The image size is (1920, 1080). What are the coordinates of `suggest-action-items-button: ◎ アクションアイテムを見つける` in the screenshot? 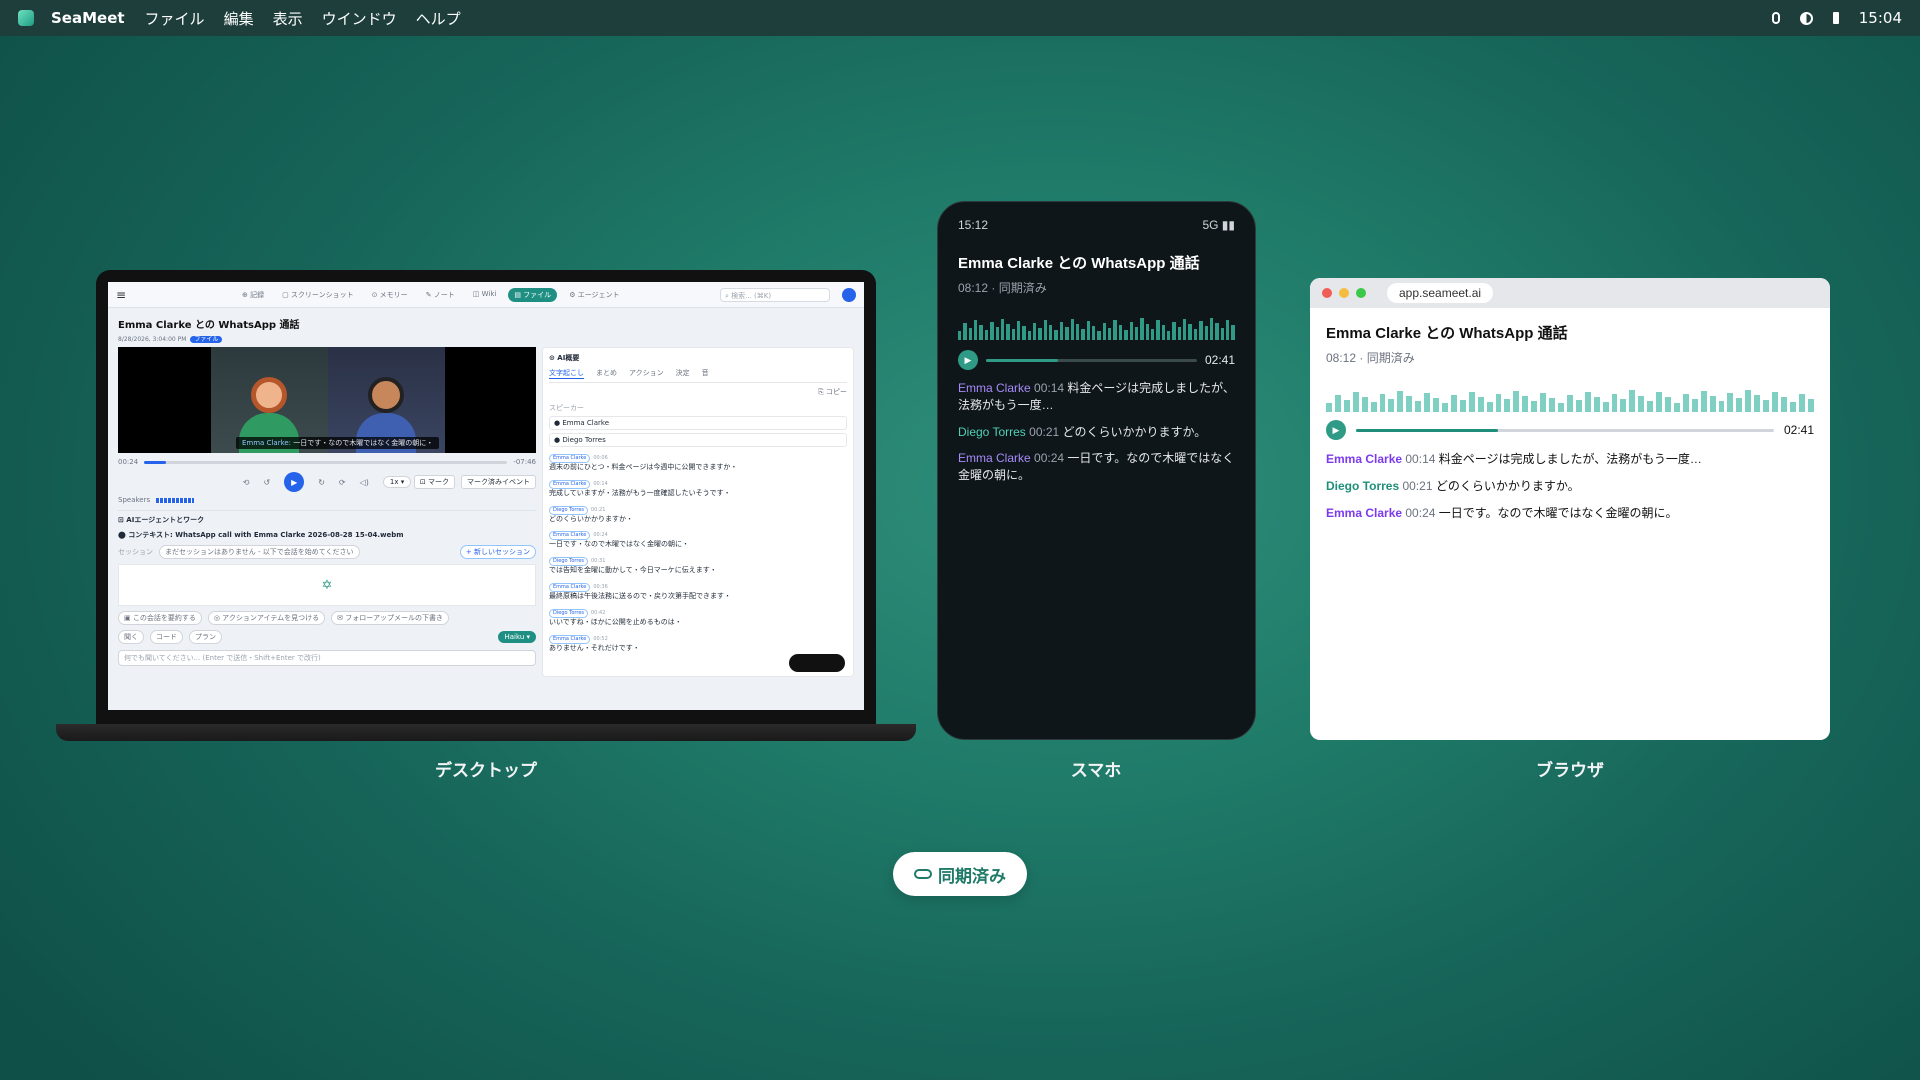 It's located at (266, 618).